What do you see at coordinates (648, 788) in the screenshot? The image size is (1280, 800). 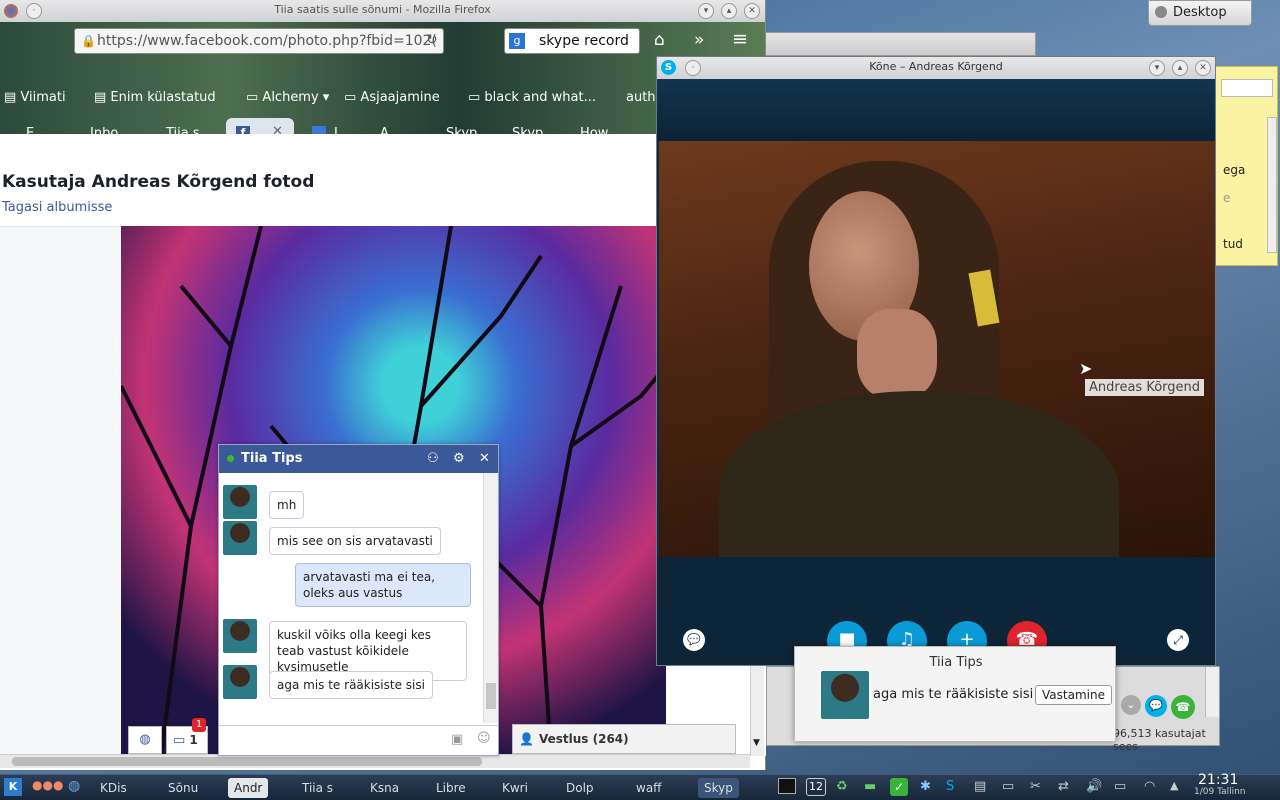 I see `task-item: waff` at bounding box center [648, 788].